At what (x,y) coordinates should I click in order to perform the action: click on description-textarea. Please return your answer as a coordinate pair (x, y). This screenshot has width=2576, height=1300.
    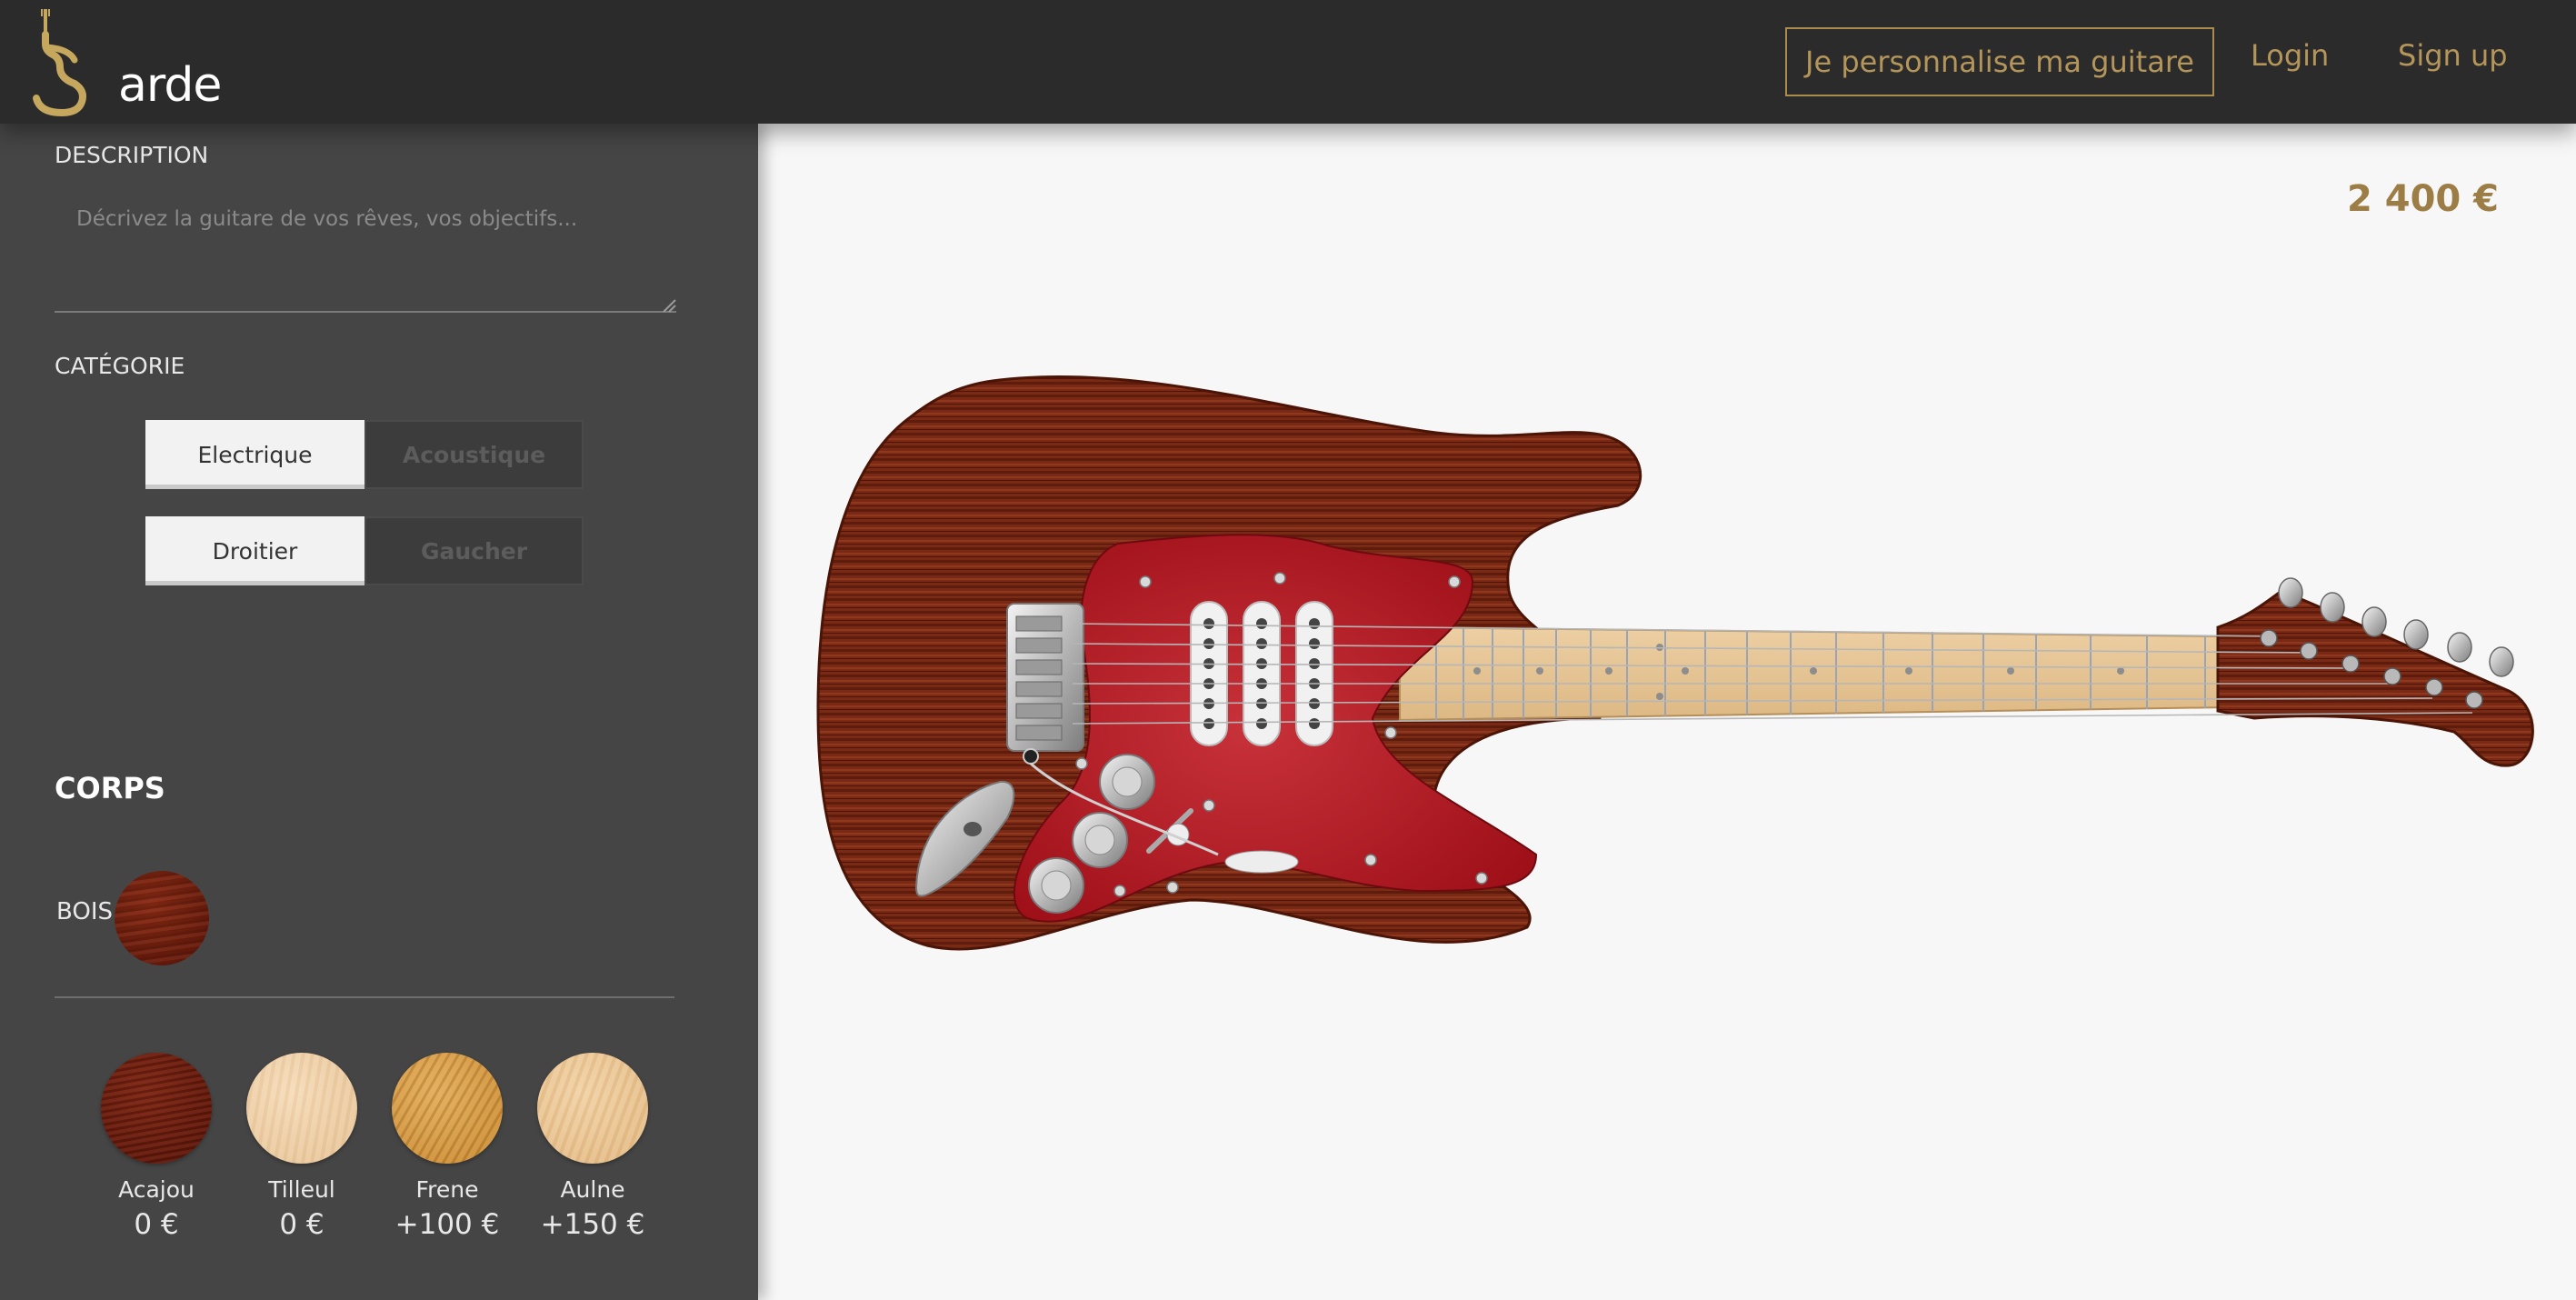
    Looking at the image, I should click on (365, 251).